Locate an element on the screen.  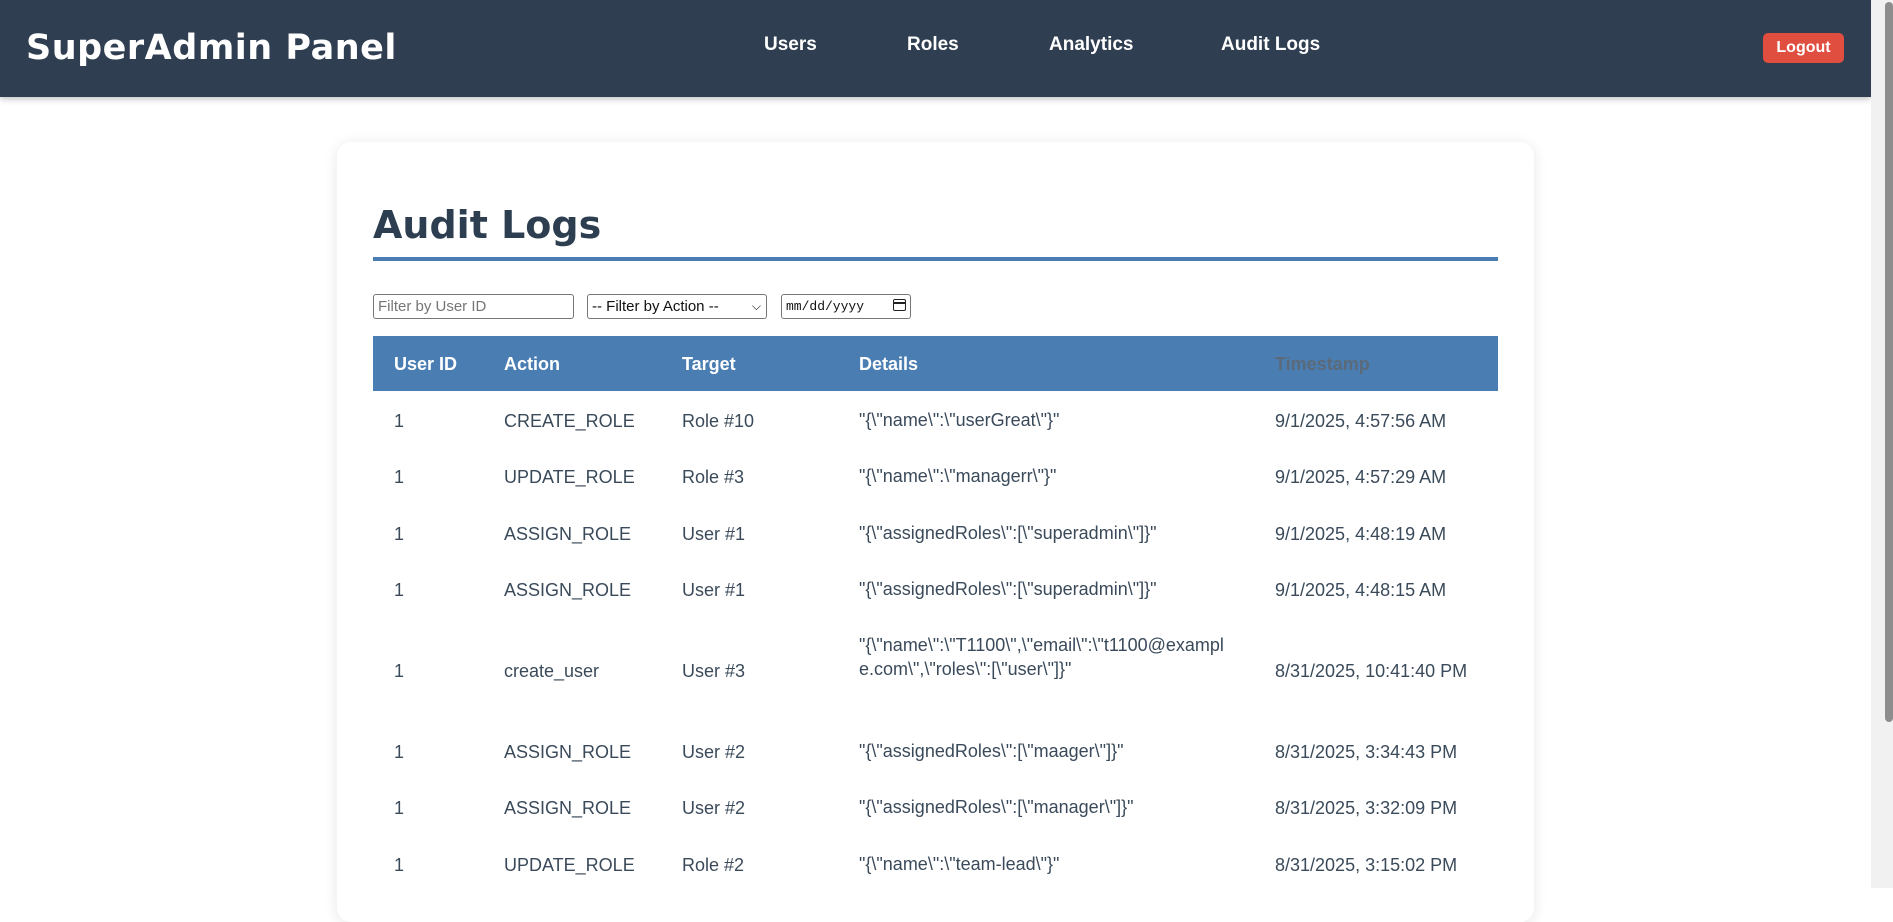
nav-link-analytics: Analytics is located at coordinates (1091, 45).